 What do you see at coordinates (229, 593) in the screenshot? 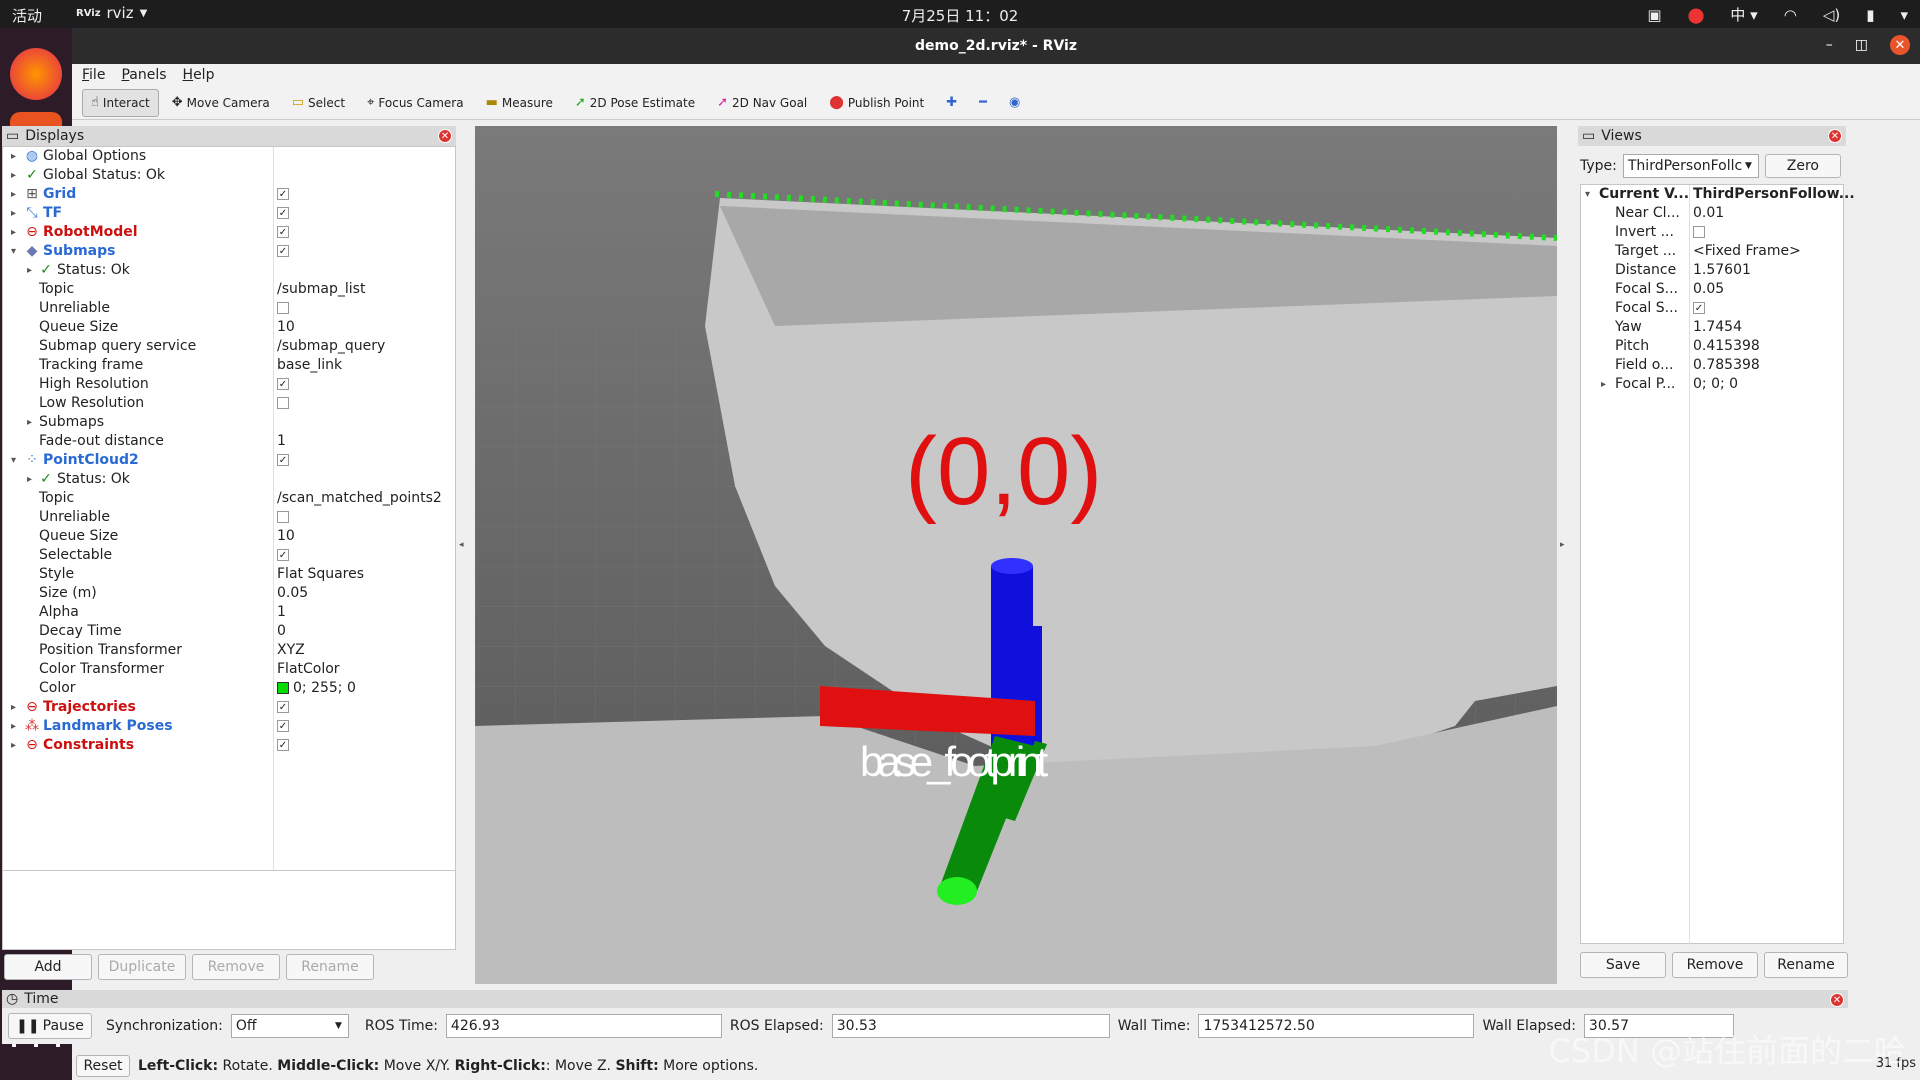
I see `display-row: Size (m) 0.05` at bounding box center [229, 593].